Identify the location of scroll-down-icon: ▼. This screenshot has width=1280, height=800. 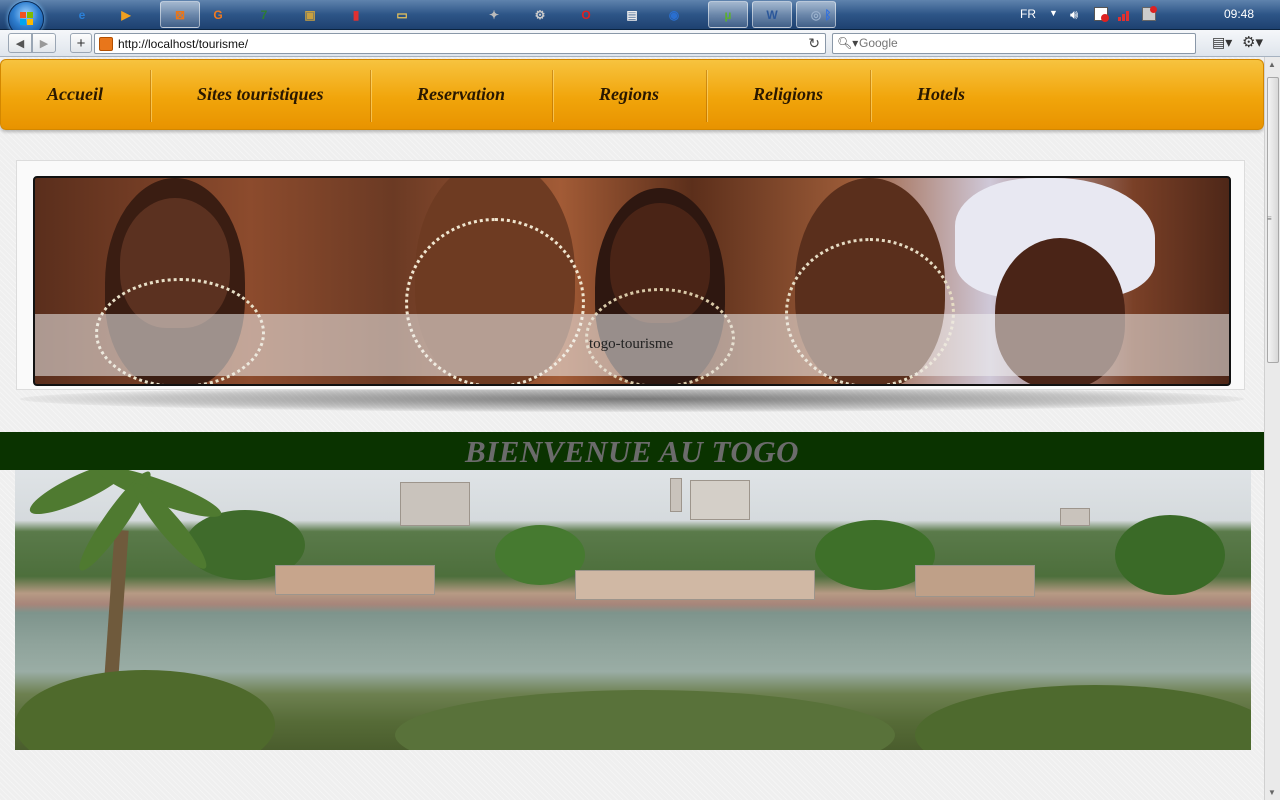
(1272, 792).